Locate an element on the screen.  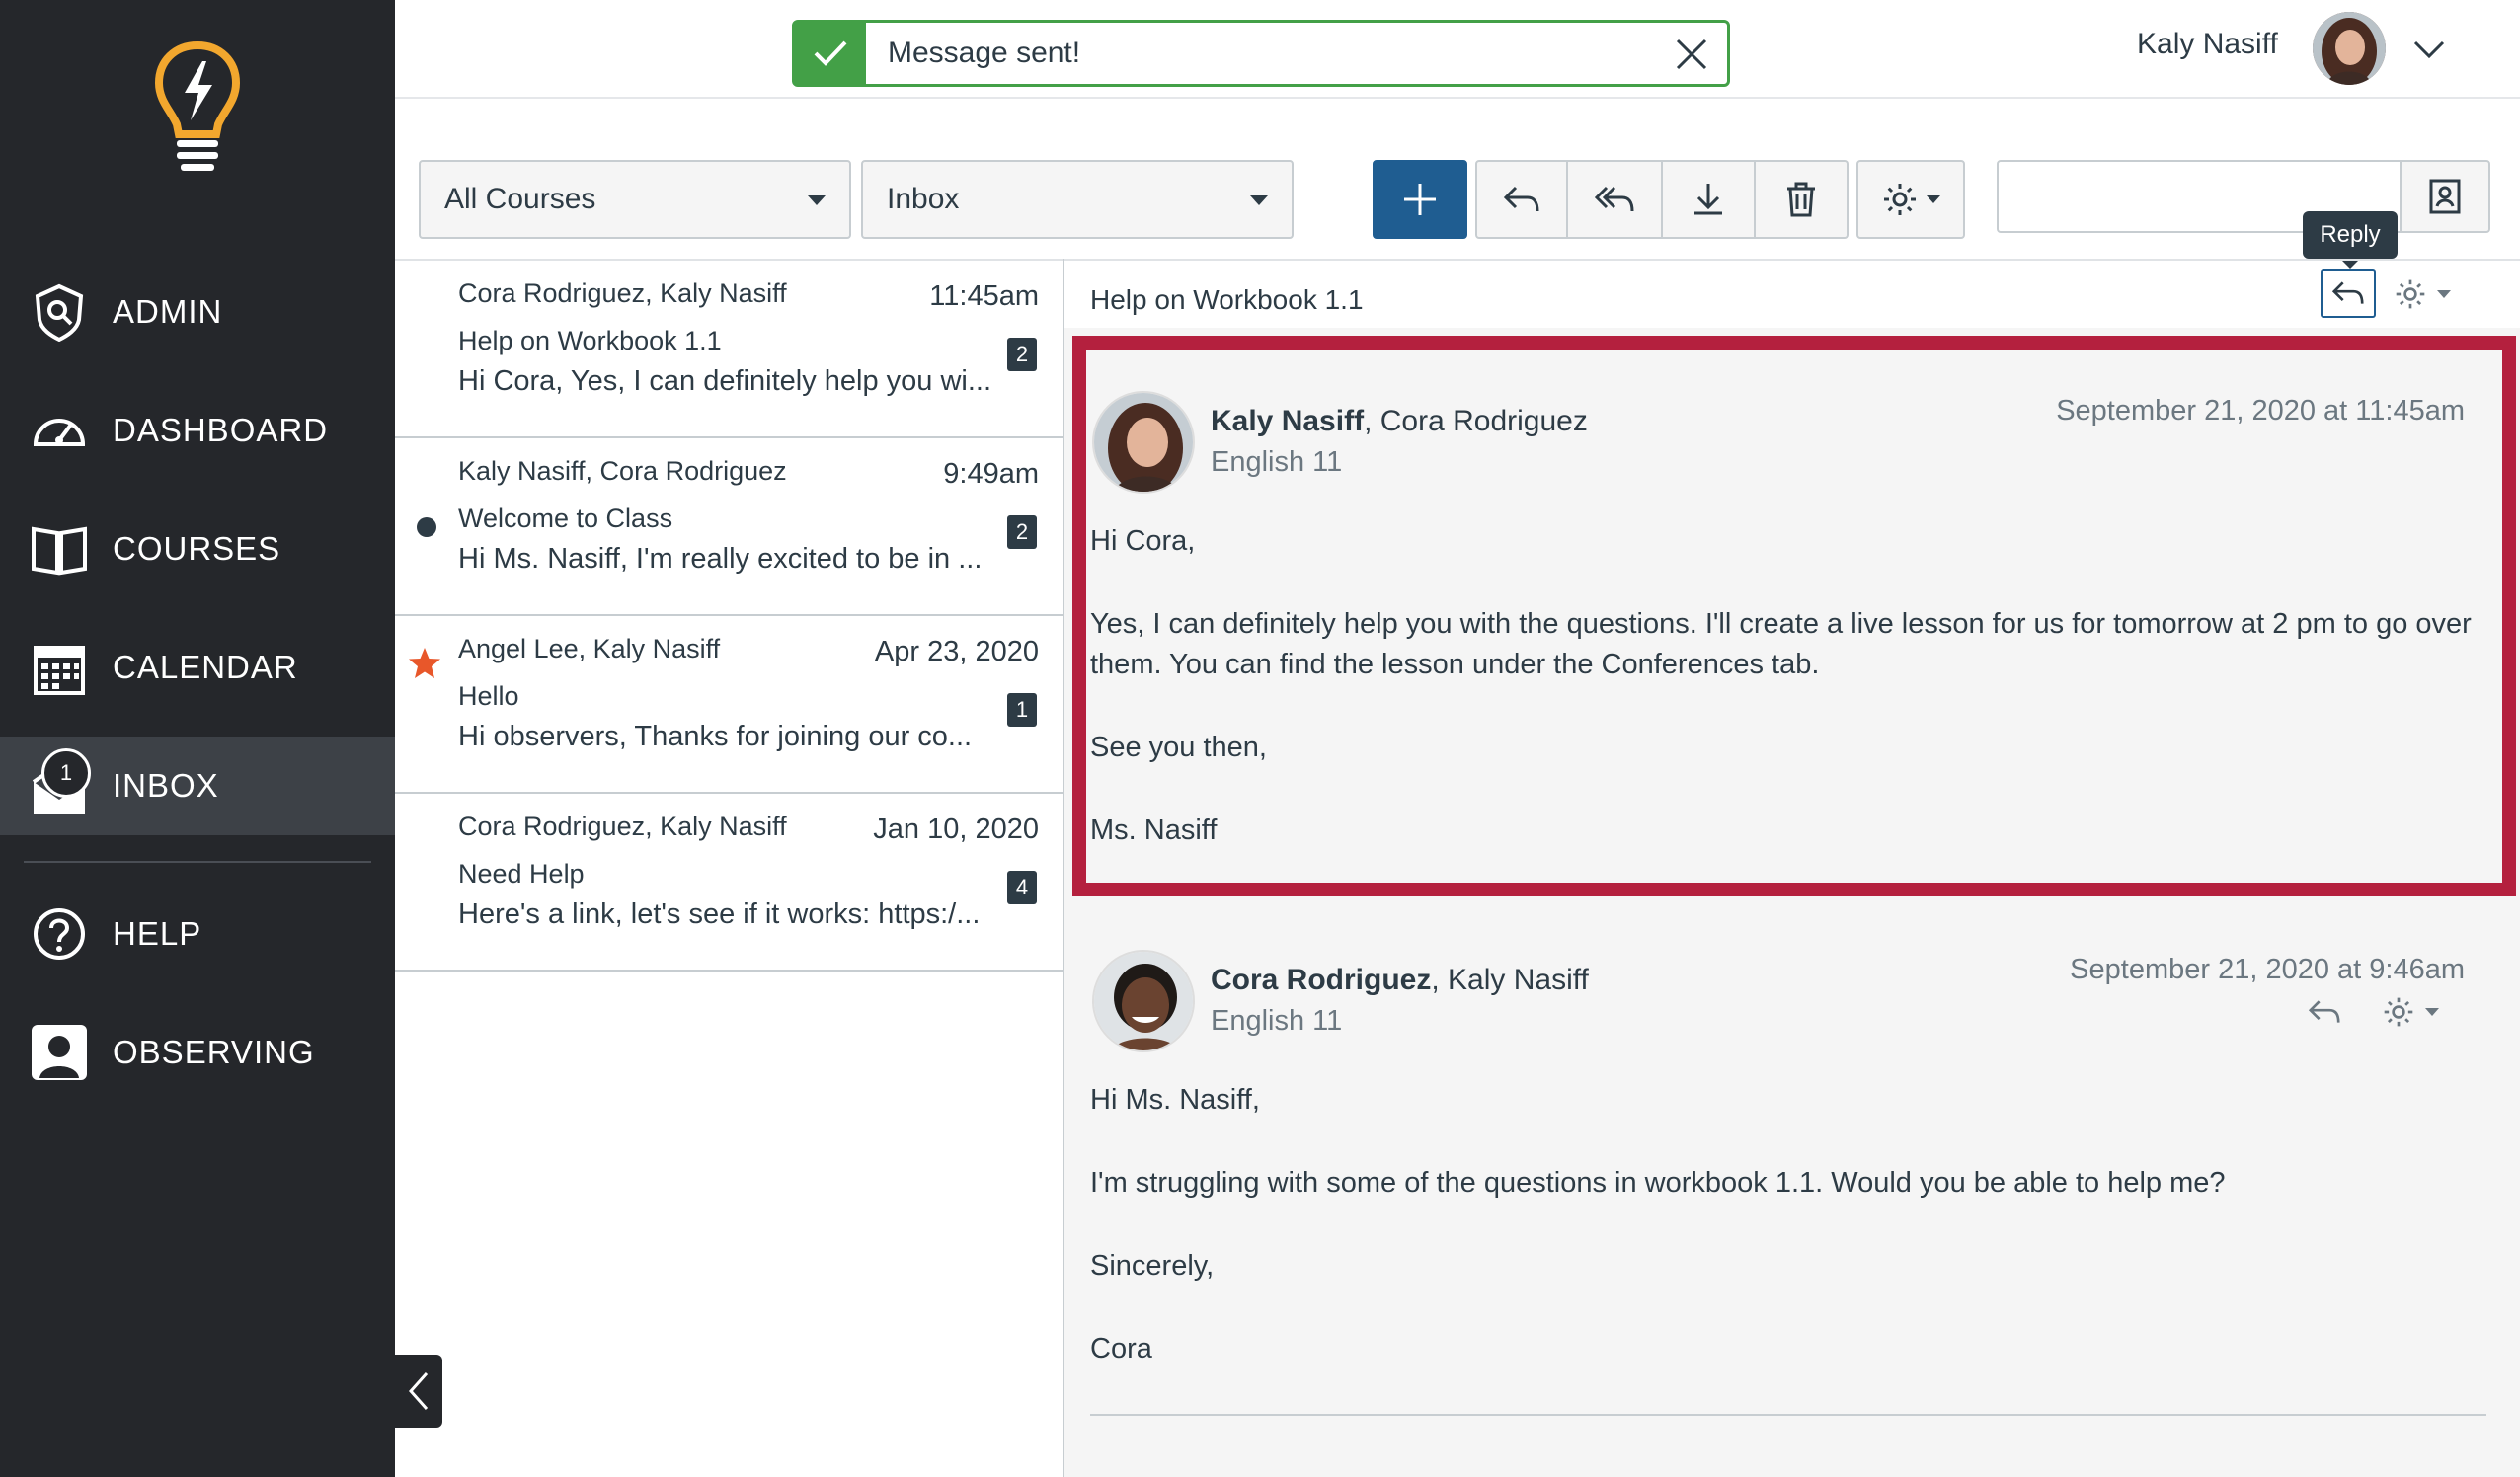
nav-label-admin: ADMIN is located at coordinates (168, 311).